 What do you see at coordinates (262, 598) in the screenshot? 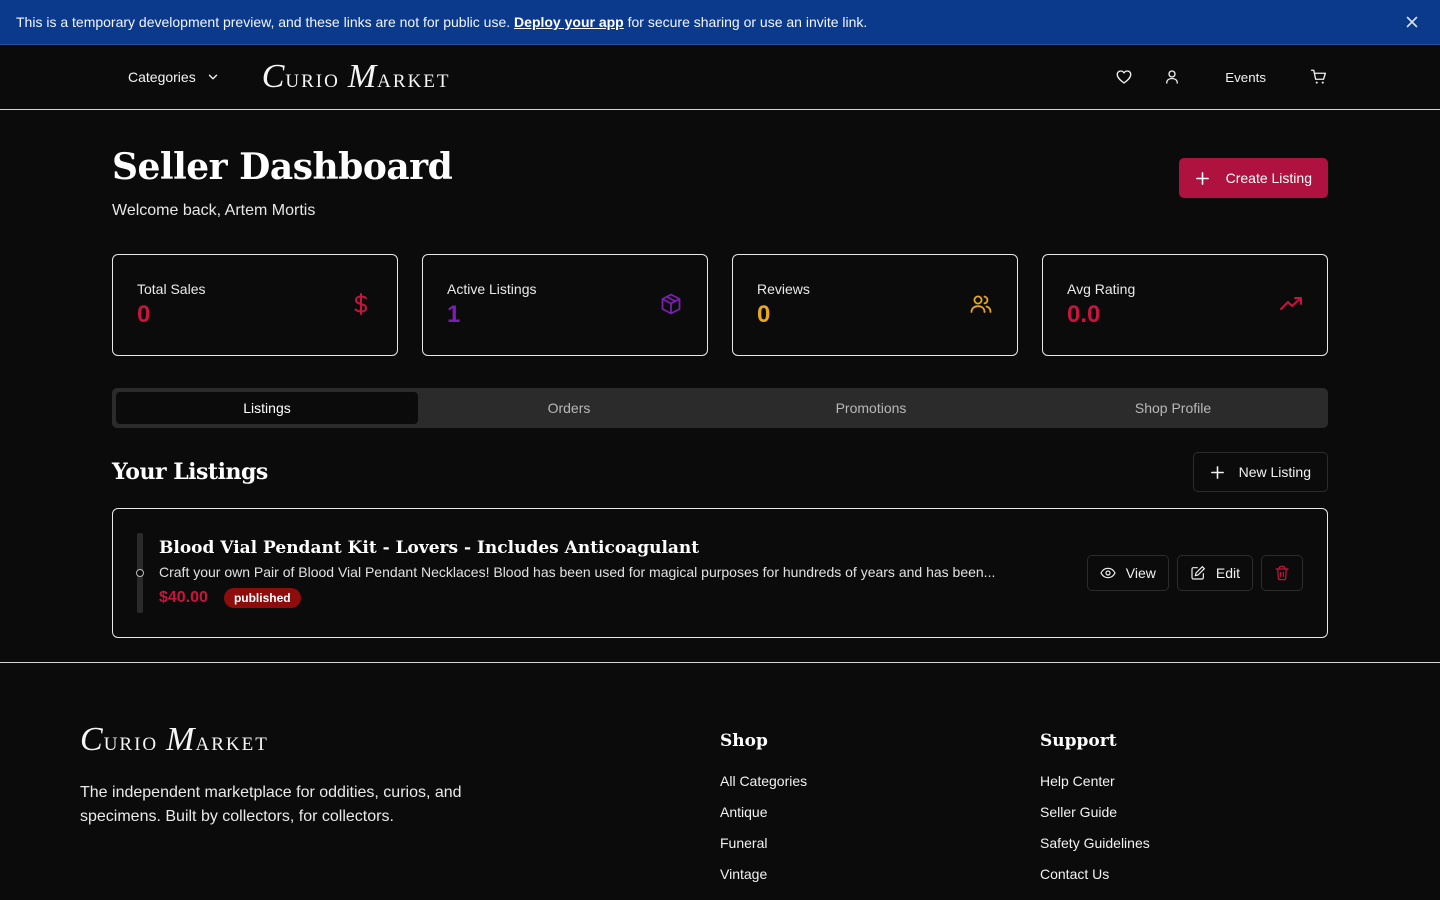
I see `status-badge: published` at bounding box center [262, 598].